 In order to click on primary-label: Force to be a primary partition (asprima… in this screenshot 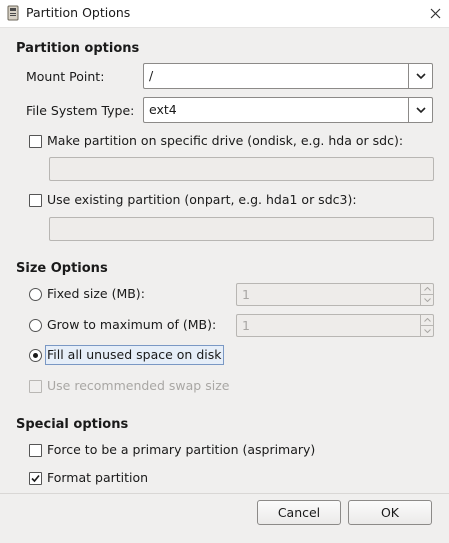, I will do `click(181, 449)`.